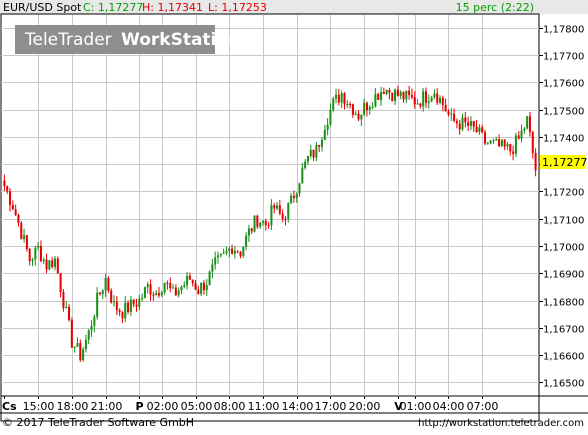 Image resolution: width=588 pixels, height=435 pixels. What do you see at coordinates (73, 406) in the screenshot?
I see `x-tick-label: 18:00` at bounding box center [73, 406].